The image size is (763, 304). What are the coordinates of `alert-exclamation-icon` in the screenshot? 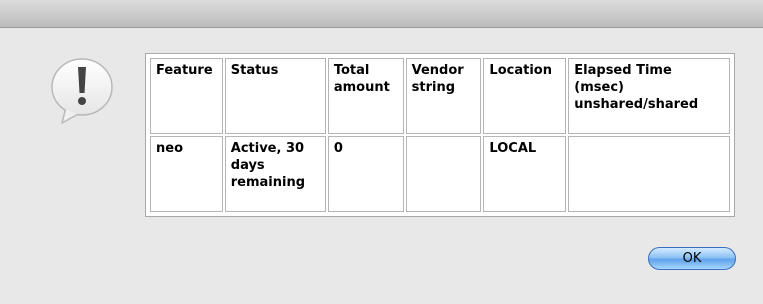 It's located at (84, 91).